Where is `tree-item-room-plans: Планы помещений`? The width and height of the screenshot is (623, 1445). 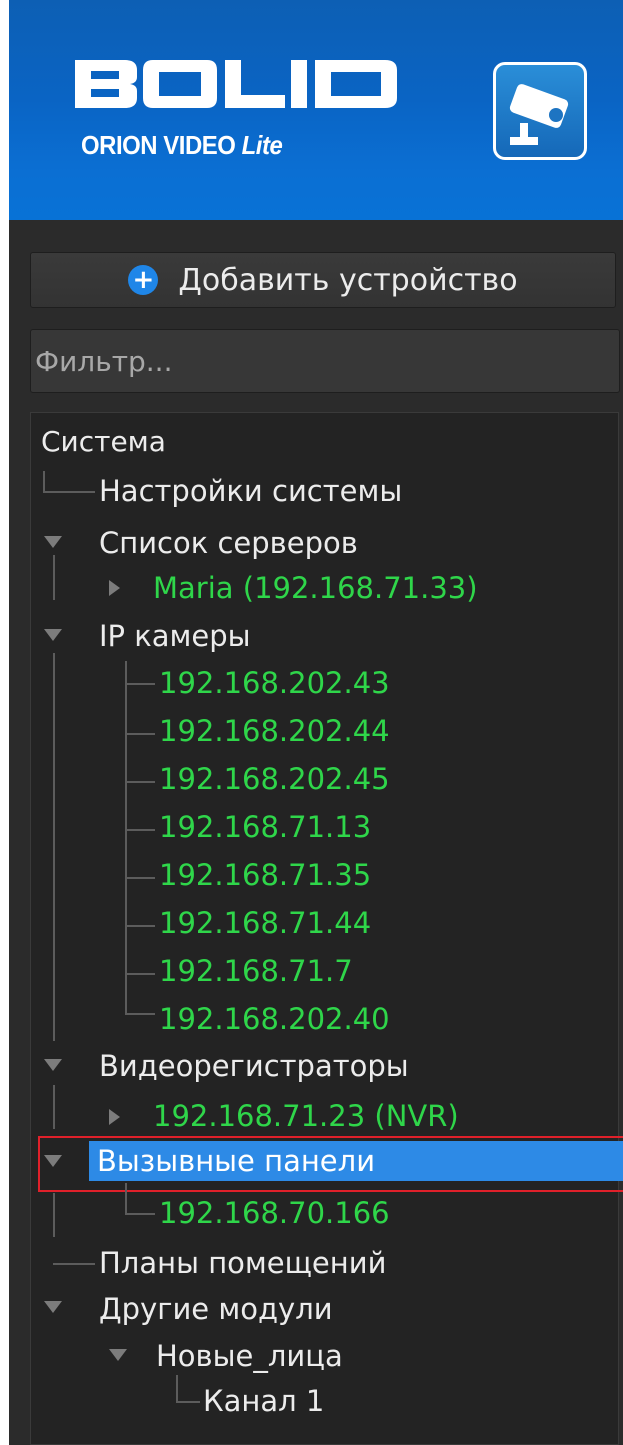 tree-item-room-plans: Планы помещений is located at coordinates (242, 1263).